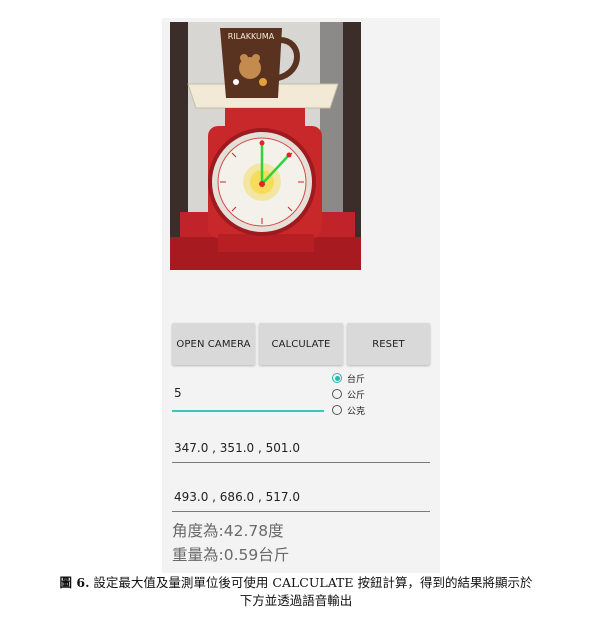  Describe the element at coordinates (388, 344) in the screenshot. I see `reset-button: RESET` at that location.